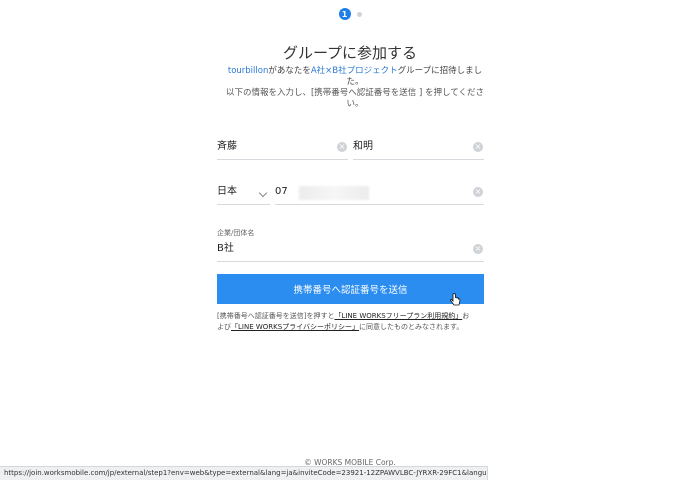 This screenshot has width=700, height=480. What do you see at coordinates (355, 104) in the screenshot?
I see `instruction-line-2: い。` at bounding box center [355, 104].